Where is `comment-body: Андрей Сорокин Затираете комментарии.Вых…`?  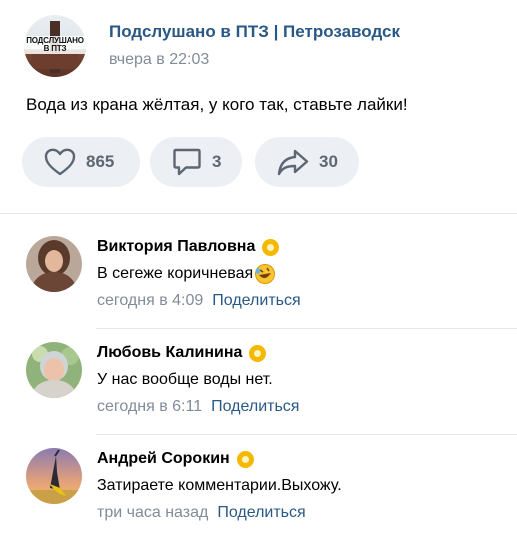 comment-body: Андрей Сорокин Затираете комментарии.Вых… is located at coordinates (219, 486).